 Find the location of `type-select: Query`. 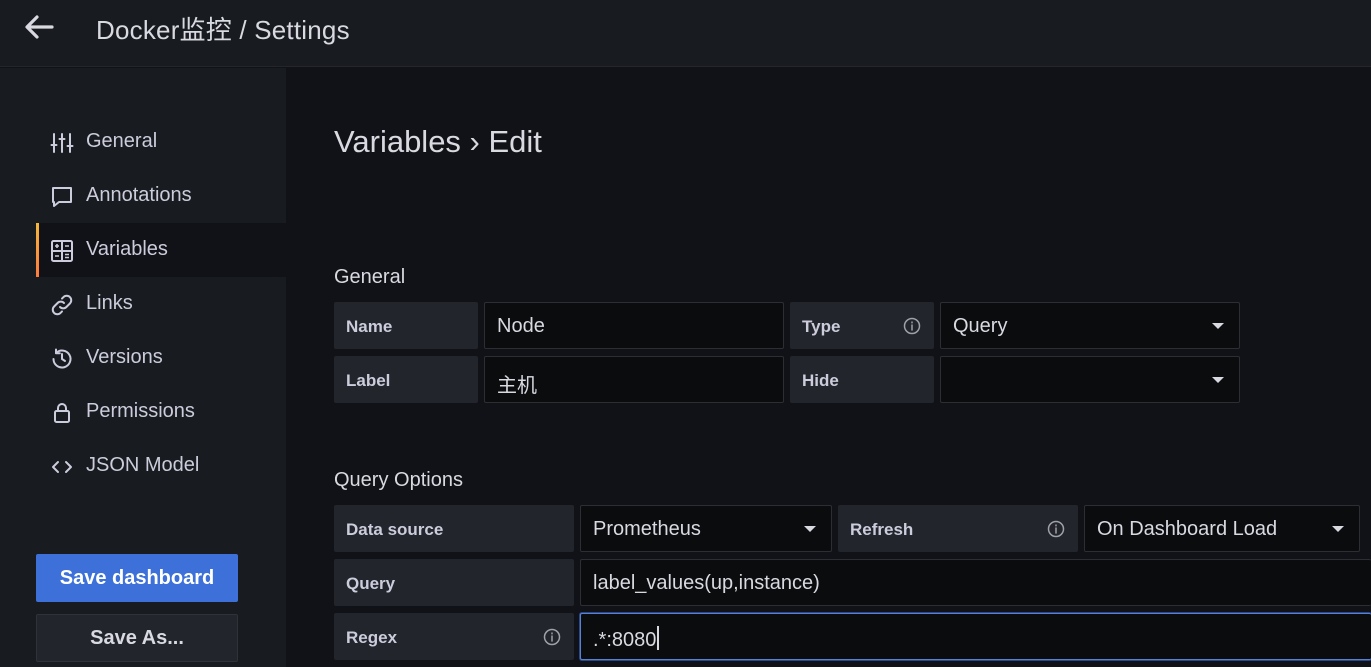

type-select: Query is located at coordinates (1090, 325).